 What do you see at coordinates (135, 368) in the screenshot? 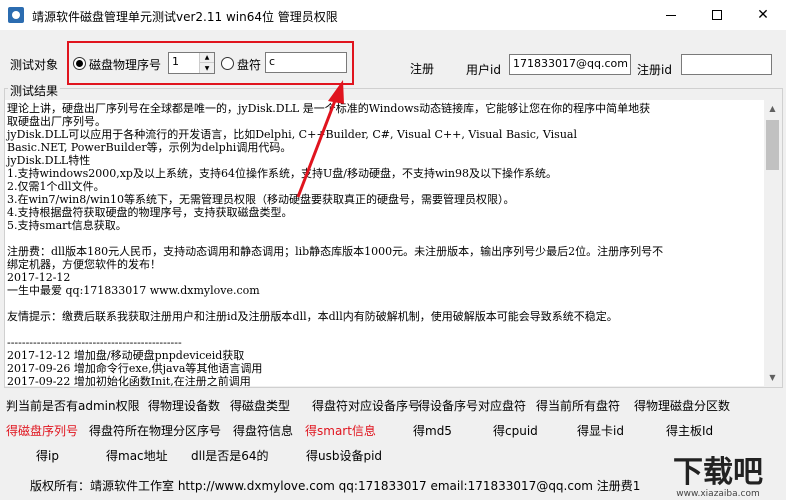
I see `result-line: 2017-09-26 增加命令行exe,供java等其他语言调用` at bounding box center [135, 368].